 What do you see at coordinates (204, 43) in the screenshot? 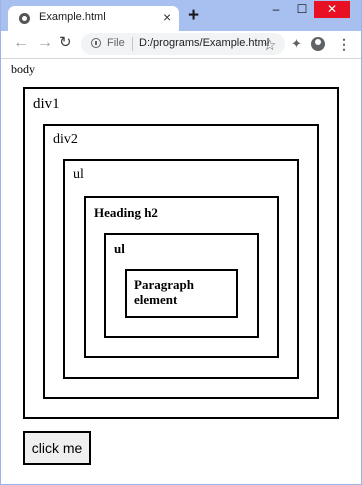
I see `address-url: D:/programs/Example.html` at bounding box center [204, 43].